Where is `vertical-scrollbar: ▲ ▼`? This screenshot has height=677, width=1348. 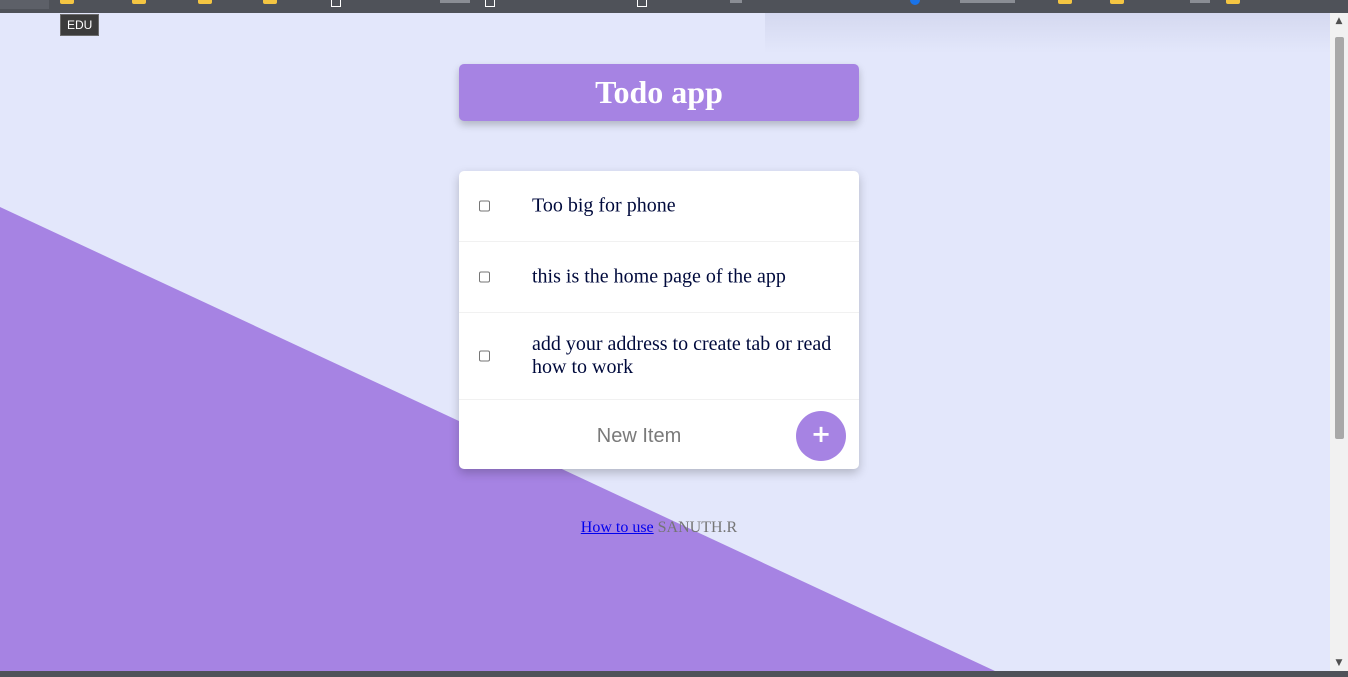 vertical-scrollbar: ▲ ▼ is located at coordinates (1339, 342).